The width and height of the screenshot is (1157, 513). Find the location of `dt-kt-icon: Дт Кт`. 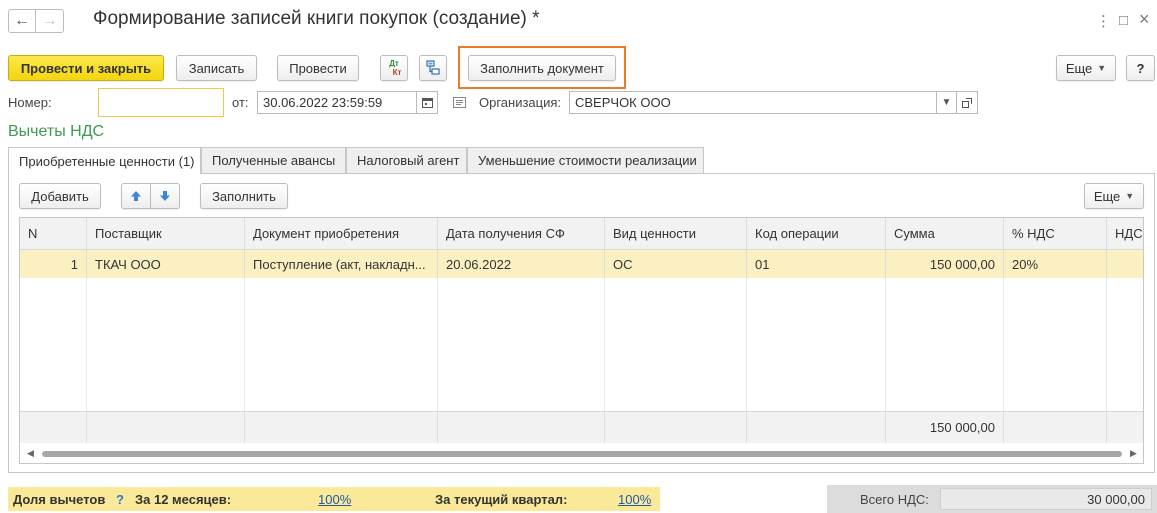

dt-kt-icon: Дт Кт is located at coordinates (395, 68).